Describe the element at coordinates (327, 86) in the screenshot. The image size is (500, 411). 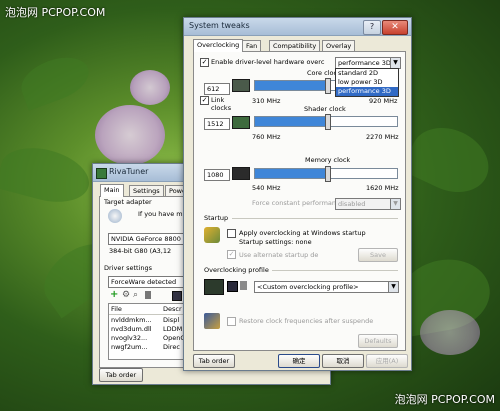
I see `core-clock-thumb` at that location.